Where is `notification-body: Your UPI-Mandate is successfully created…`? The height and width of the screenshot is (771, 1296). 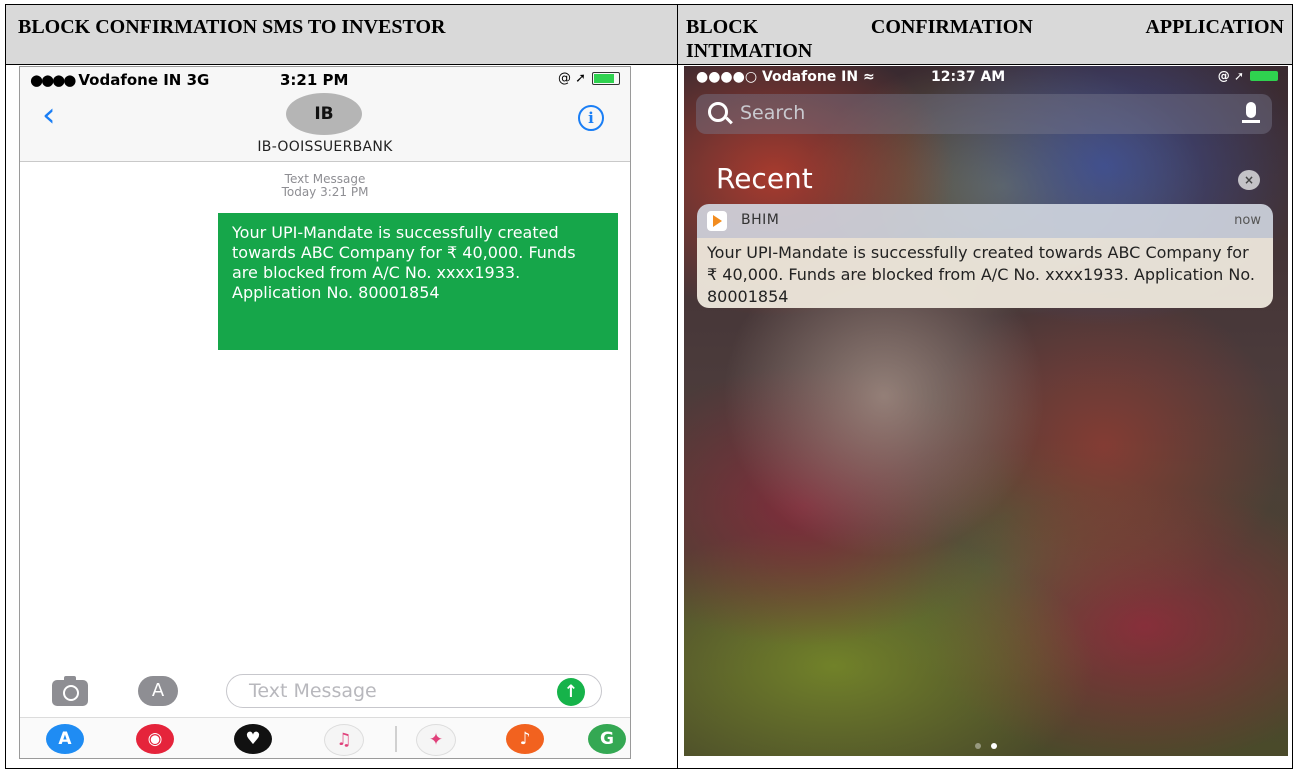
notification-body: Your UPI-Mandate is successfully created… is located at coordinates (985, 273).